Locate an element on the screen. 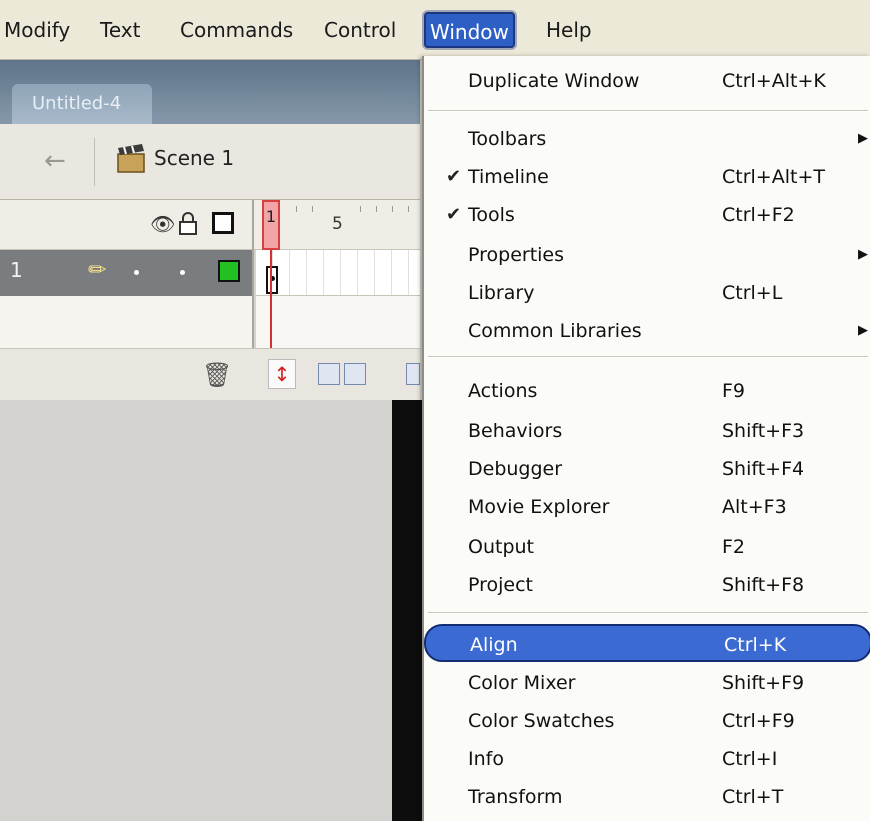  menu-item-info: Info Ctrl+I is located at coordinates (647, 759).